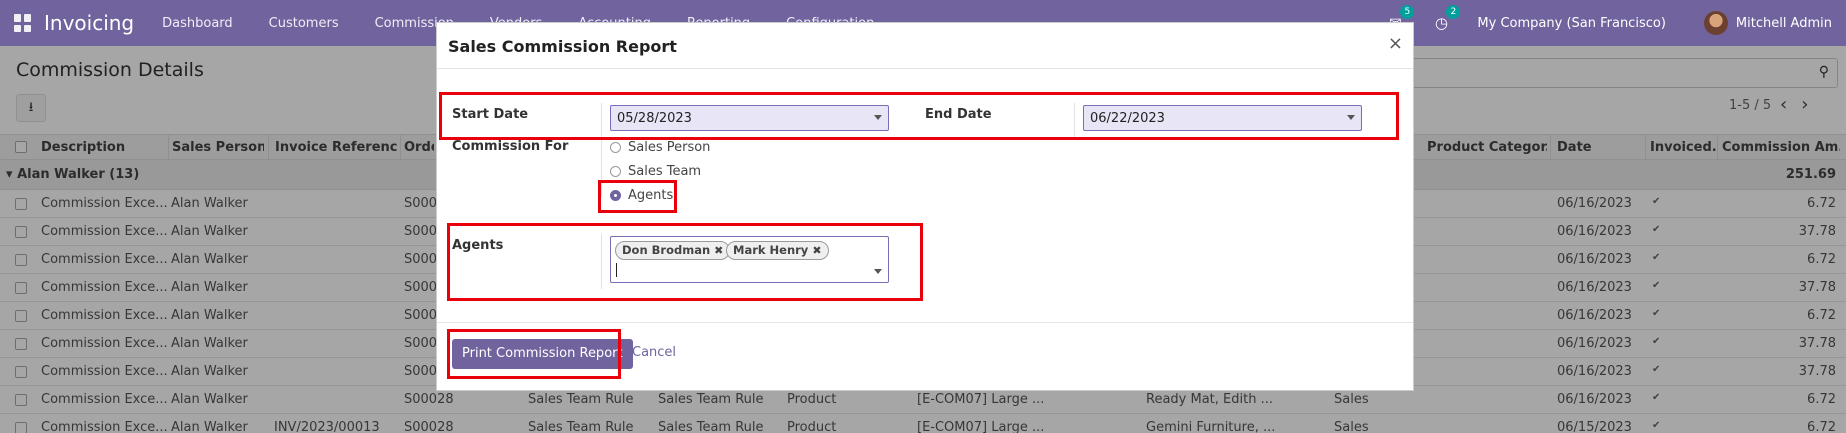 This screenshot has width=1846, height=433. I want to click on menu-customers: Customers, so click(304, 23).